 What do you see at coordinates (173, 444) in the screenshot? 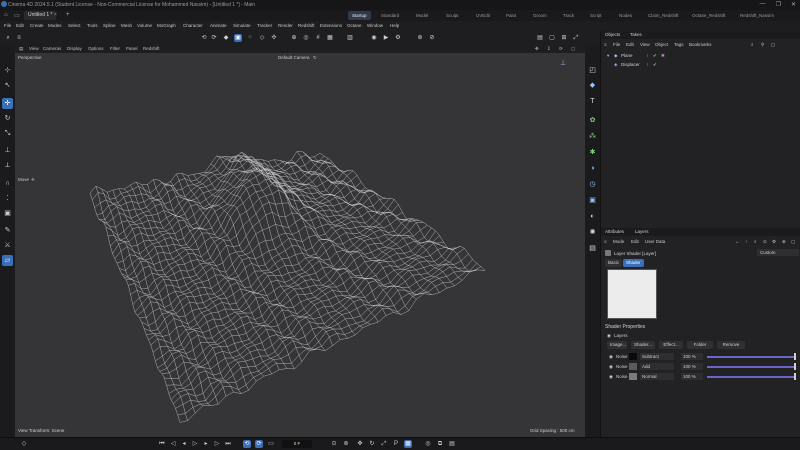
I see `prev-key-icon: ◁` at bounding box center [173, 444].